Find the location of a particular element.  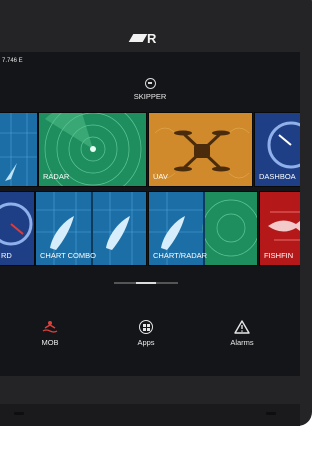

alarms-label: Alarms is located at coordinates (242, 342).